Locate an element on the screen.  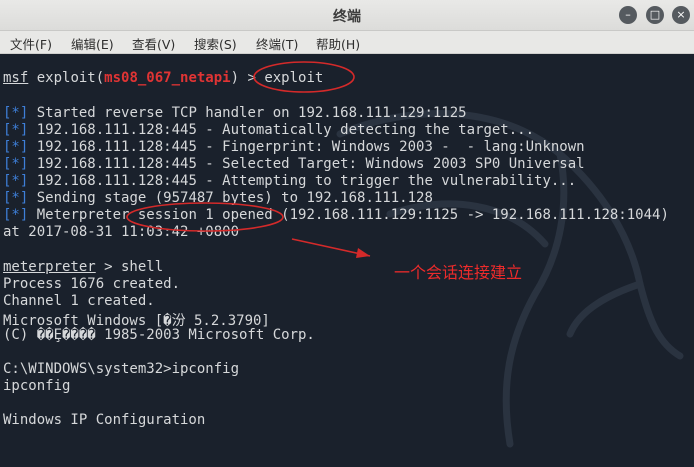
session-highlight-ellipse is located at coordinates (205, 217).